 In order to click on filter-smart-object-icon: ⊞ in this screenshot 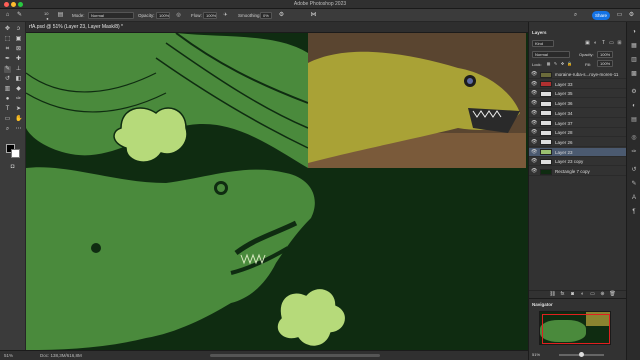, I will do `click(619, 43)`.